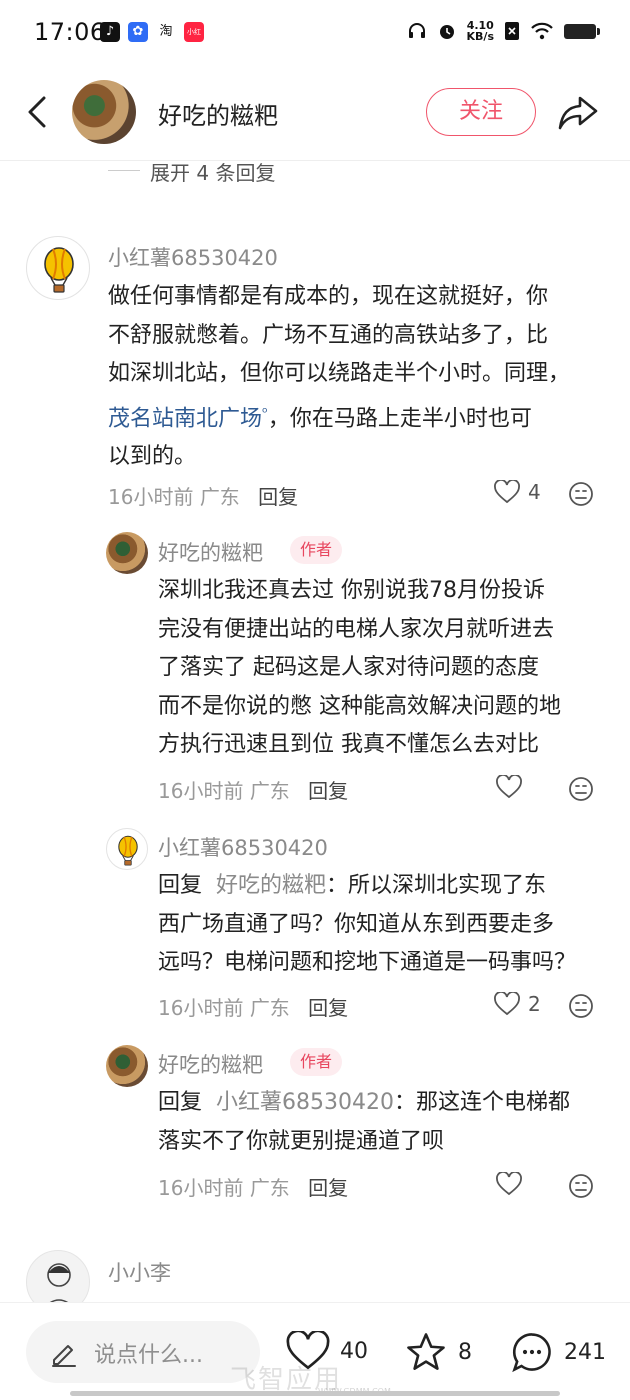  I want to click on note-header: 好吃的糍粑 关注, so click(315, 113).